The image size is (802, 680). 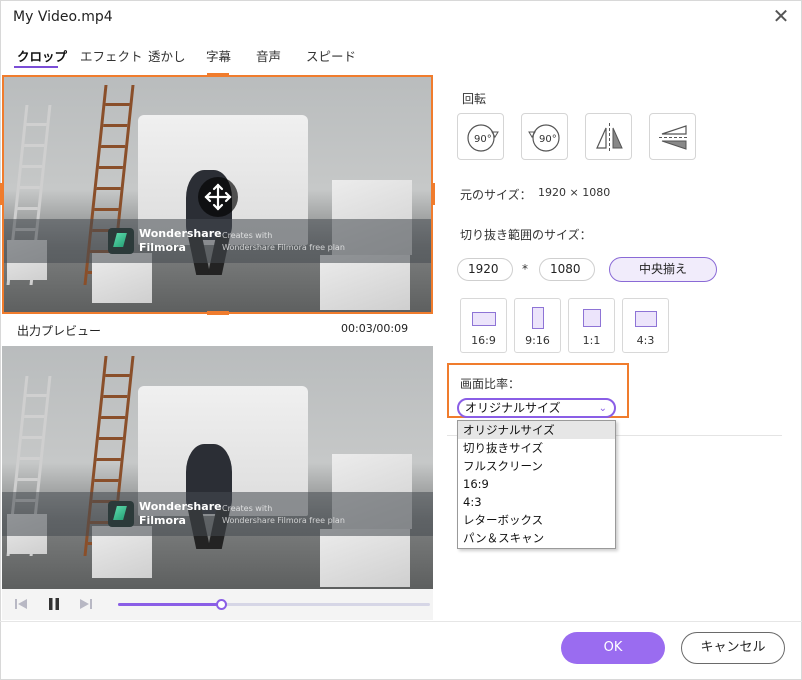 I want to click on rotate-right-button: 90°, so click(x=544, y=136).